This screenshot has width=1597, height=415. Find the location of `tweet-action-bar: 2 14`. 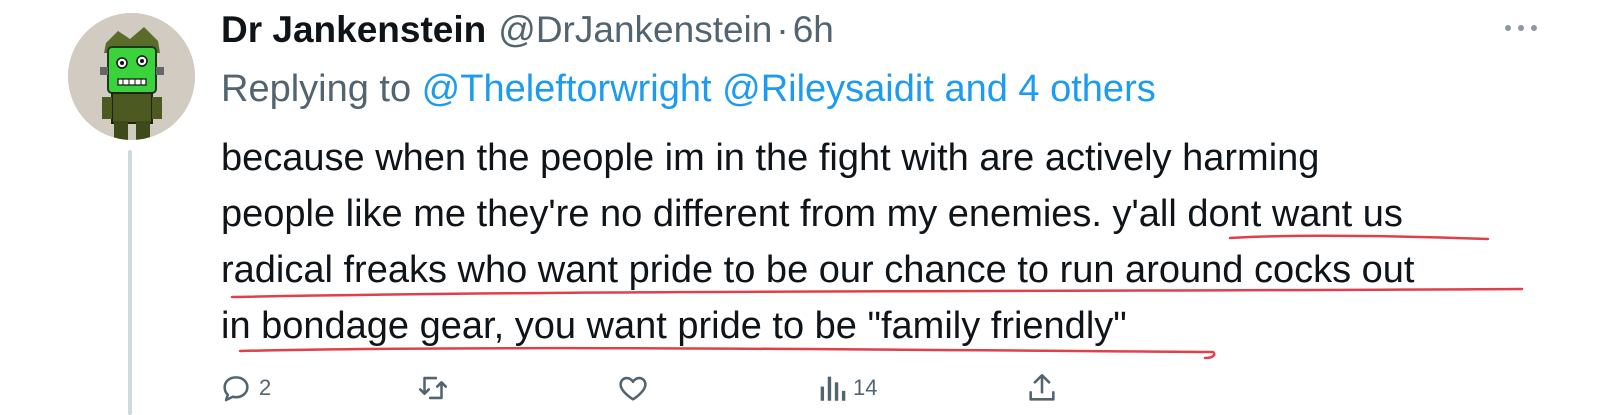

tweet-action-bar: 2 14 is located at coordinates (649, 388).